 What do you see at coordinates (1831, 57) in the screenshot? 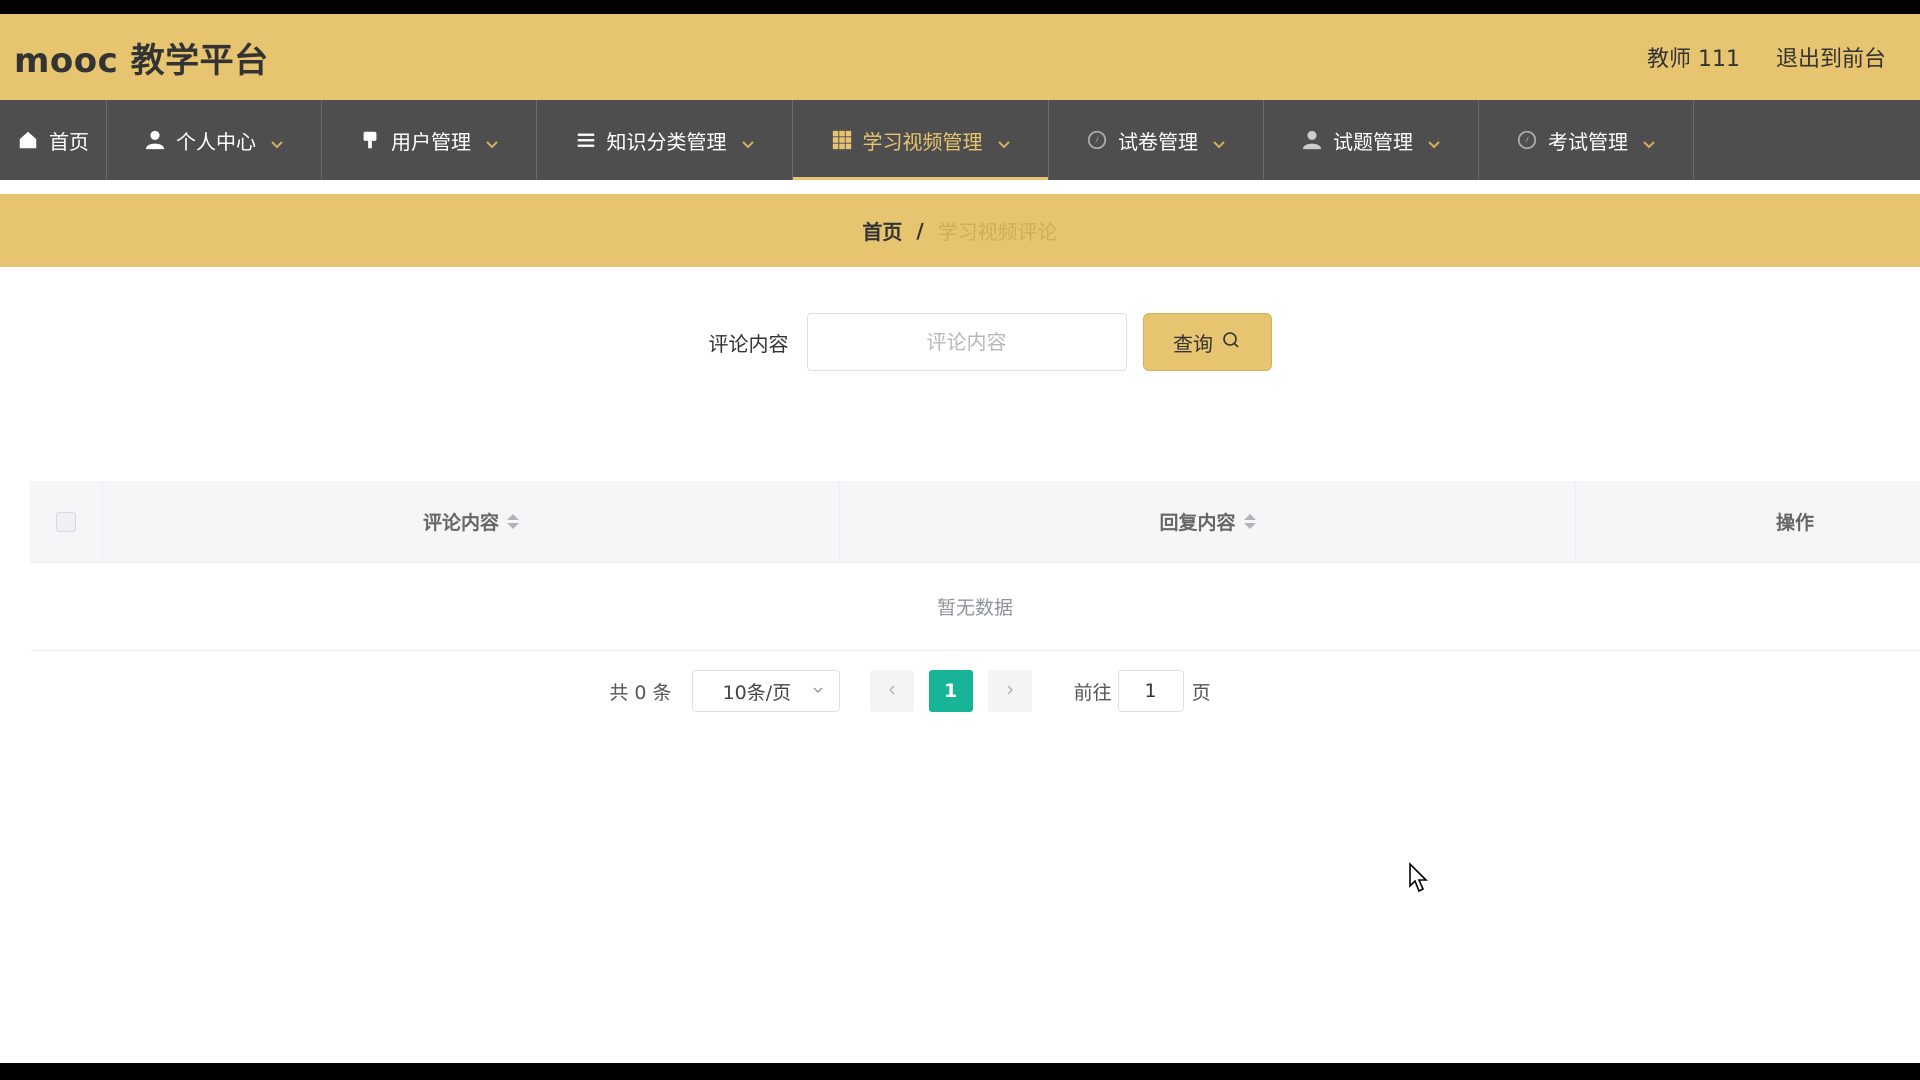
I see `exit-to-frontend-link: 退出到前台` at bounding box center [1831, 57].